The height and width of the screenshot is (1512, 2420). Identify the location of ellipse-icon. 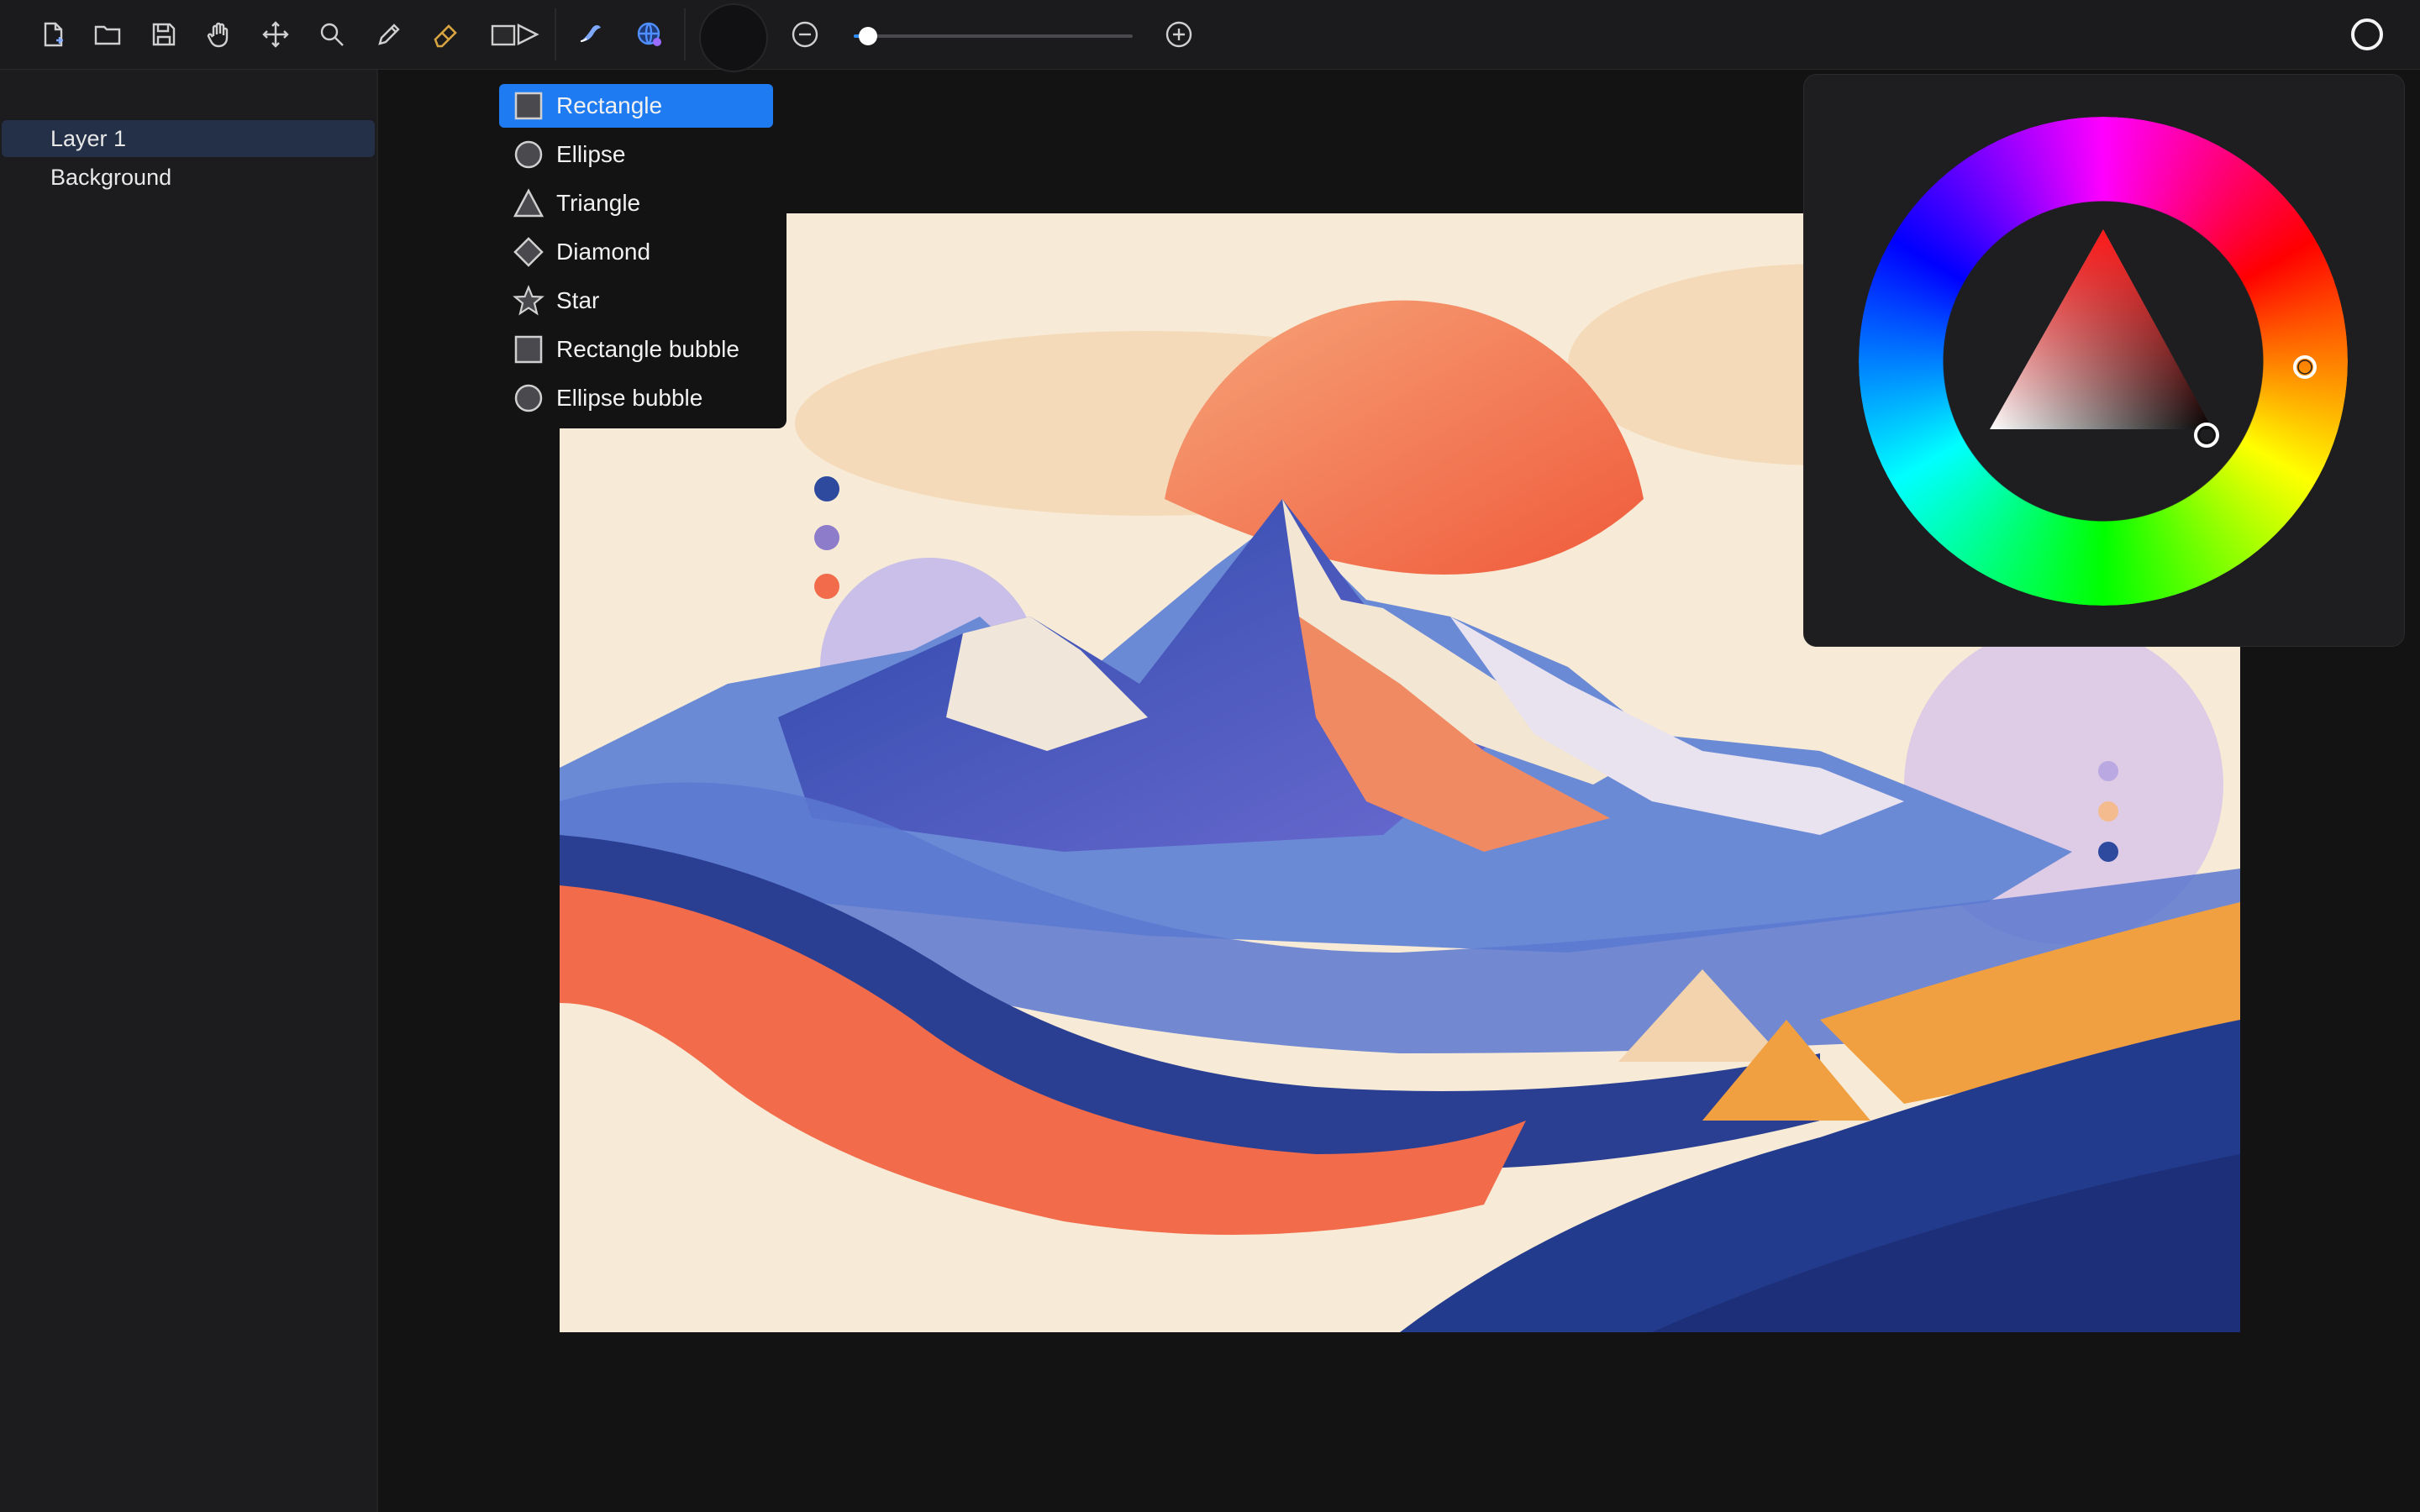
(528, 154).